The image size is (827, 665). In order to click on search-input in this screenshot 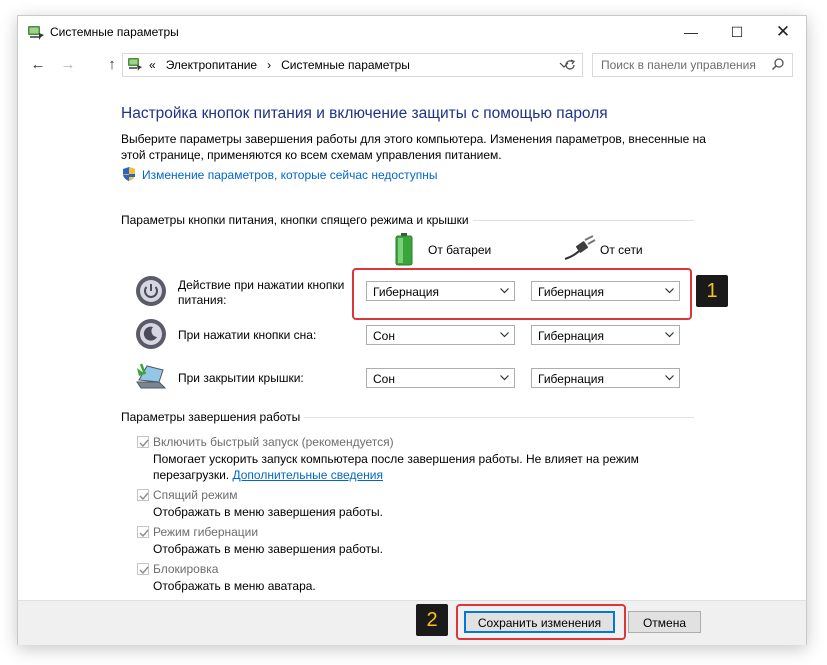, I will do `click(686, 65)`.